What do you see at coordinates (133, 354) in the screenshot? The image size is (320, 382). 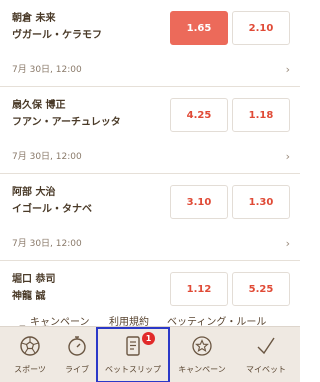 I see `nav-betslip: 1 ベットスリップ` at bounding box center [133, 354].